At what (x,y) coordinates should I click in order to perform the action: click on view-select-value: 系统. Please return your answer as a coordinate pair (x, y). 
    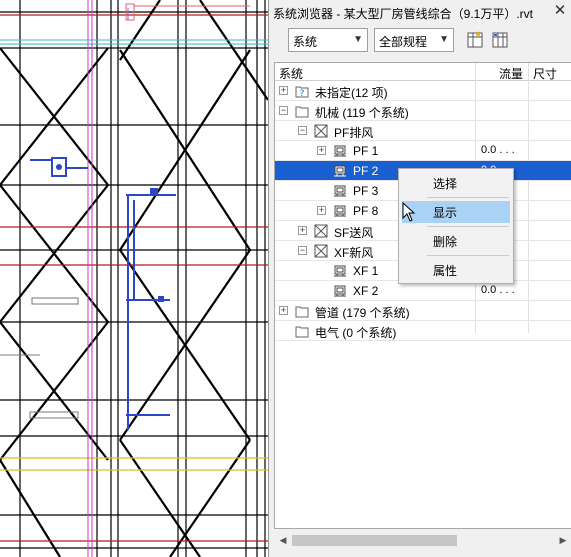
    Looking at the image, I should click on (305, 42).